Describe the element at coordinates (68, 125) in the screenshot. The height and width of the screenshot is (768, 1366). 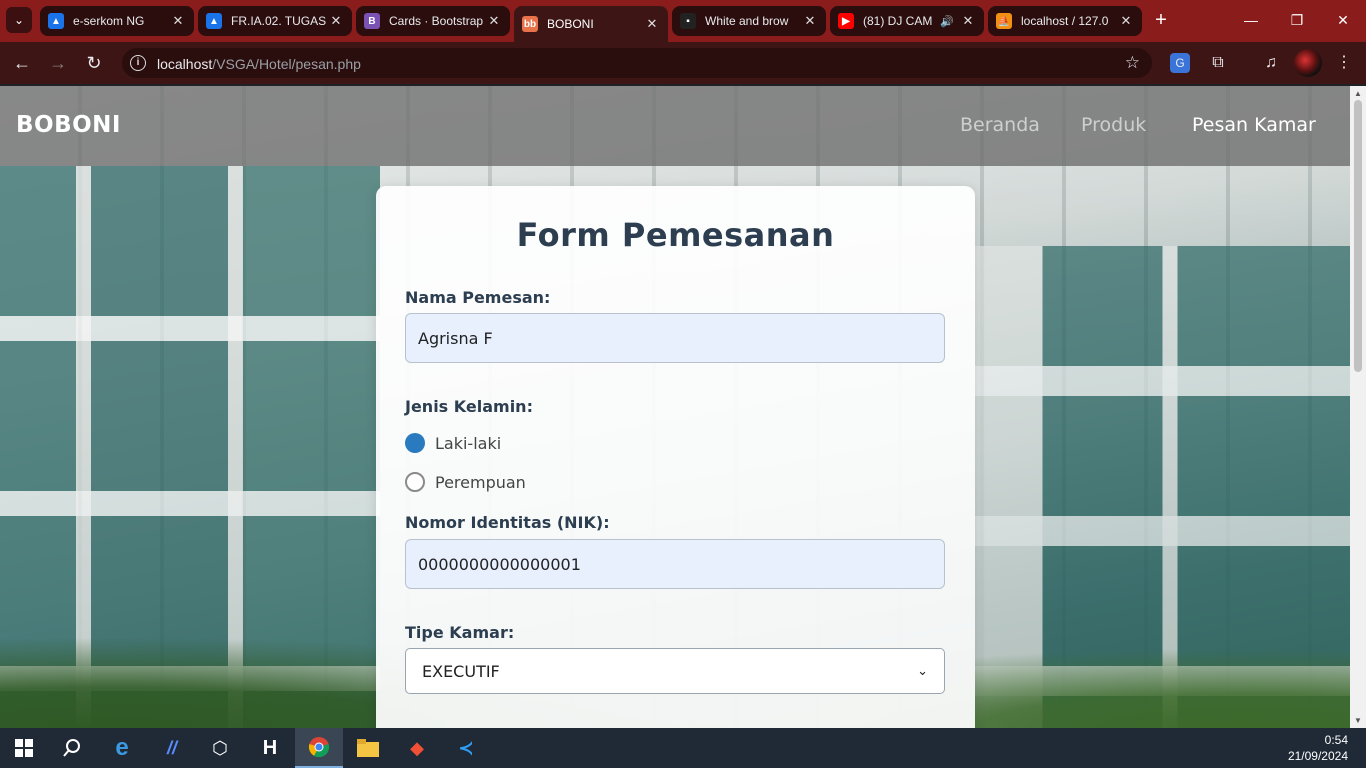
I see `site-brand: BOBONI` at that location.